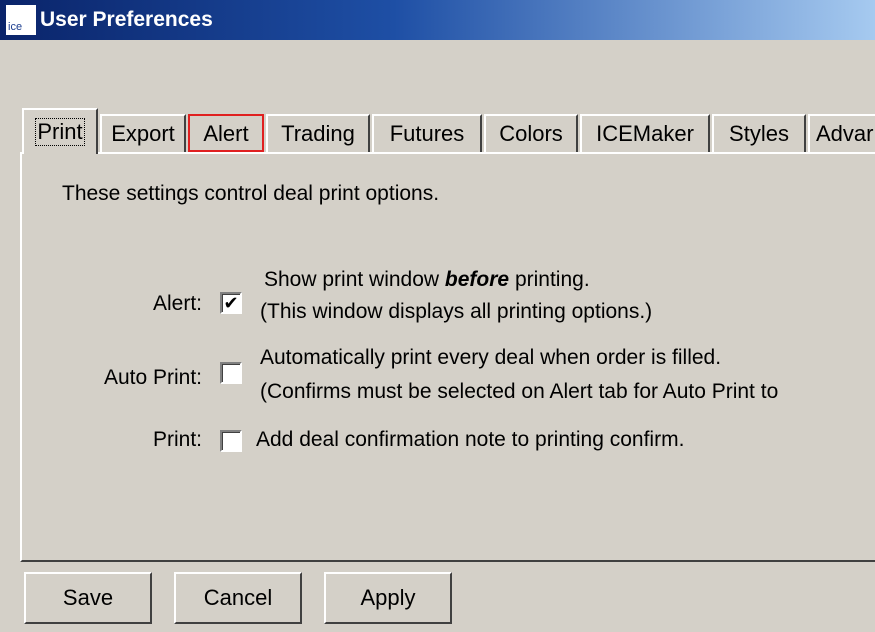  I want to click on app-icon-label: ice, so click(15, 27).